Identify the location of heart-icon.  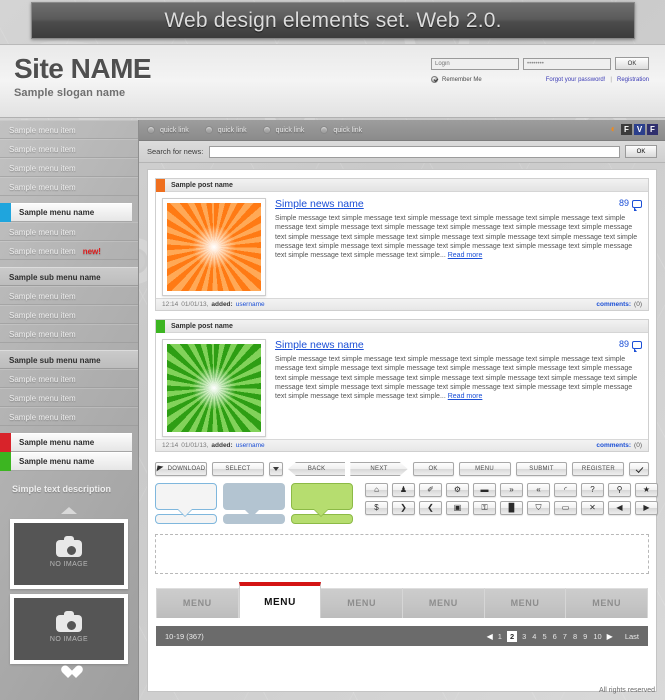
(69, 672).